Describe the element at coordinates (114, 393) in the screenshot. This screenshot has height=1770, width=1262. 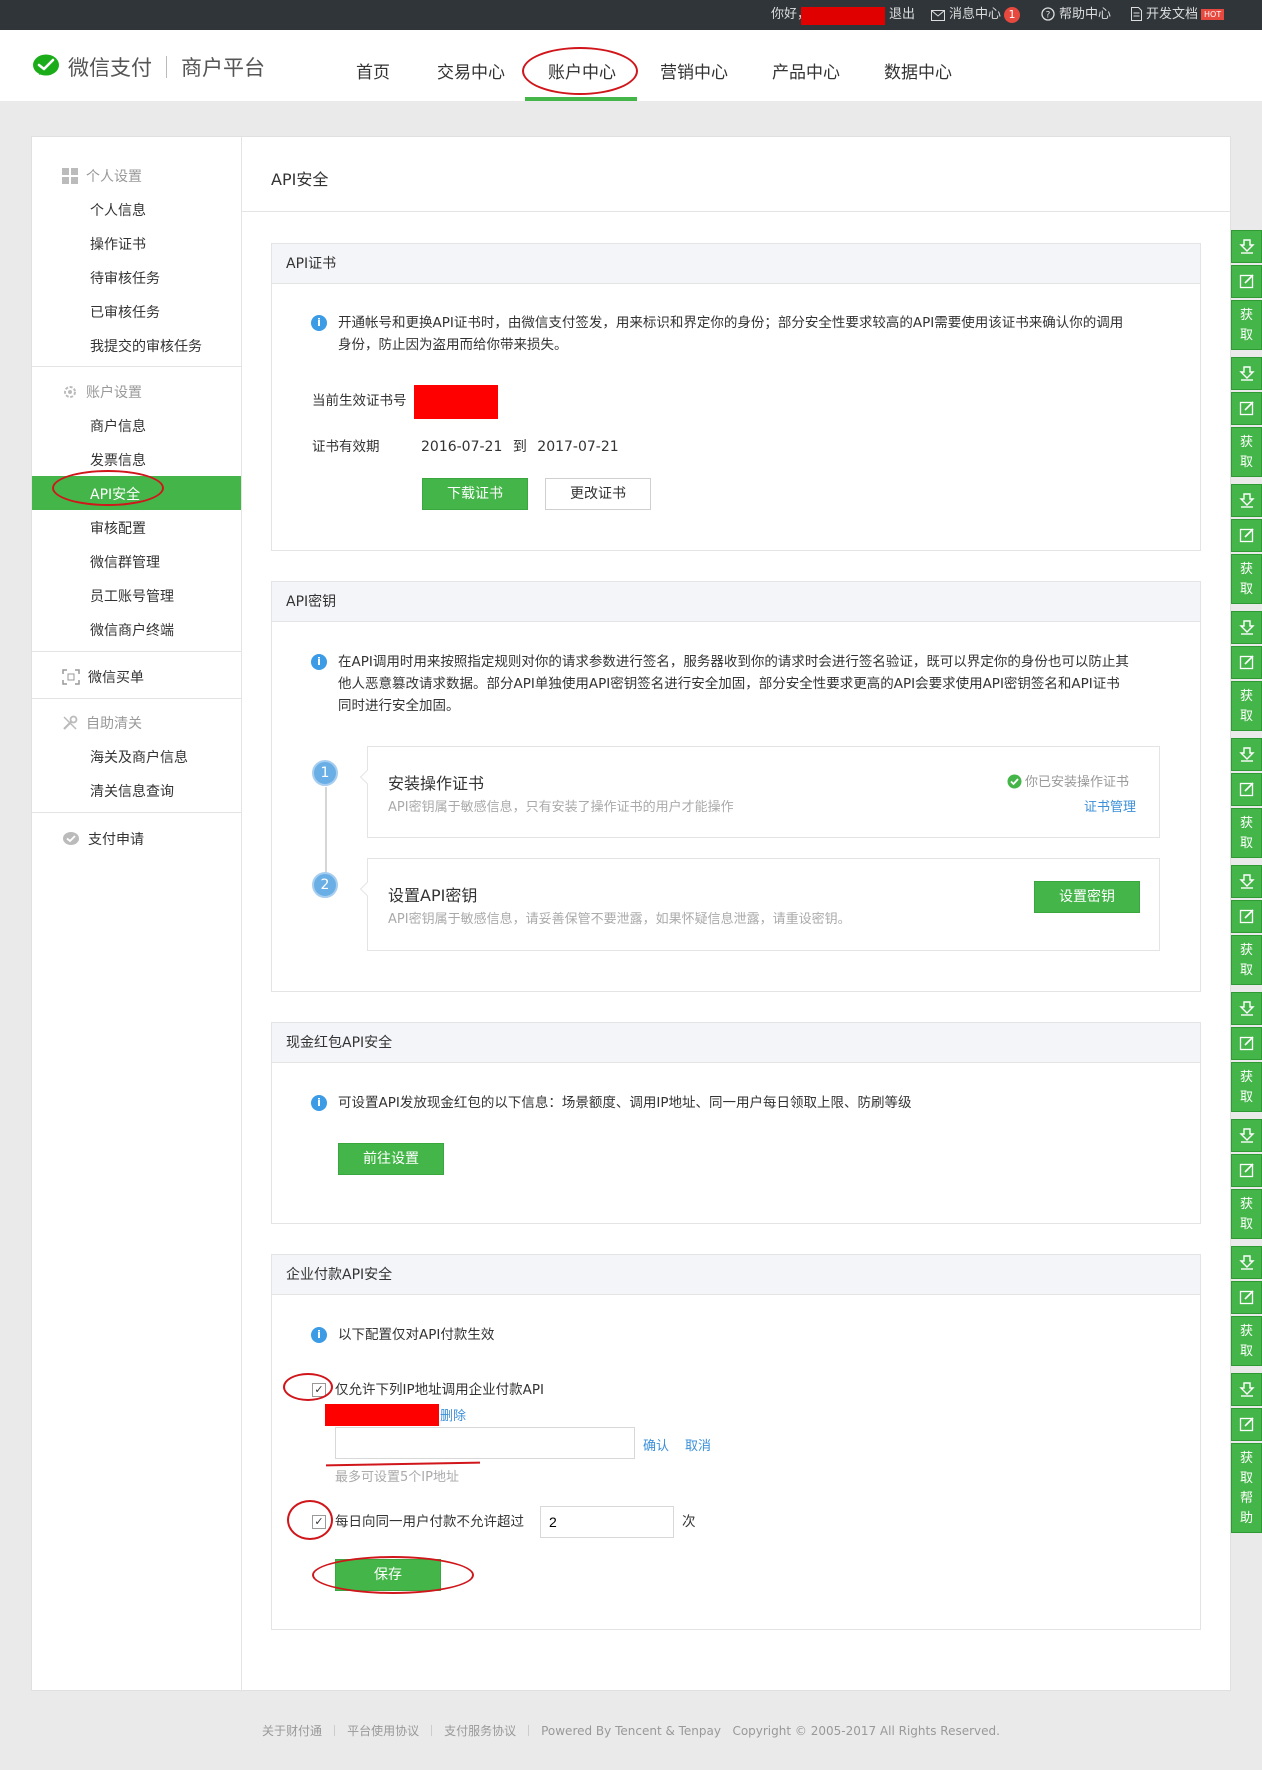
I see `sidebar-section-account-title: 账户设置` at that location.